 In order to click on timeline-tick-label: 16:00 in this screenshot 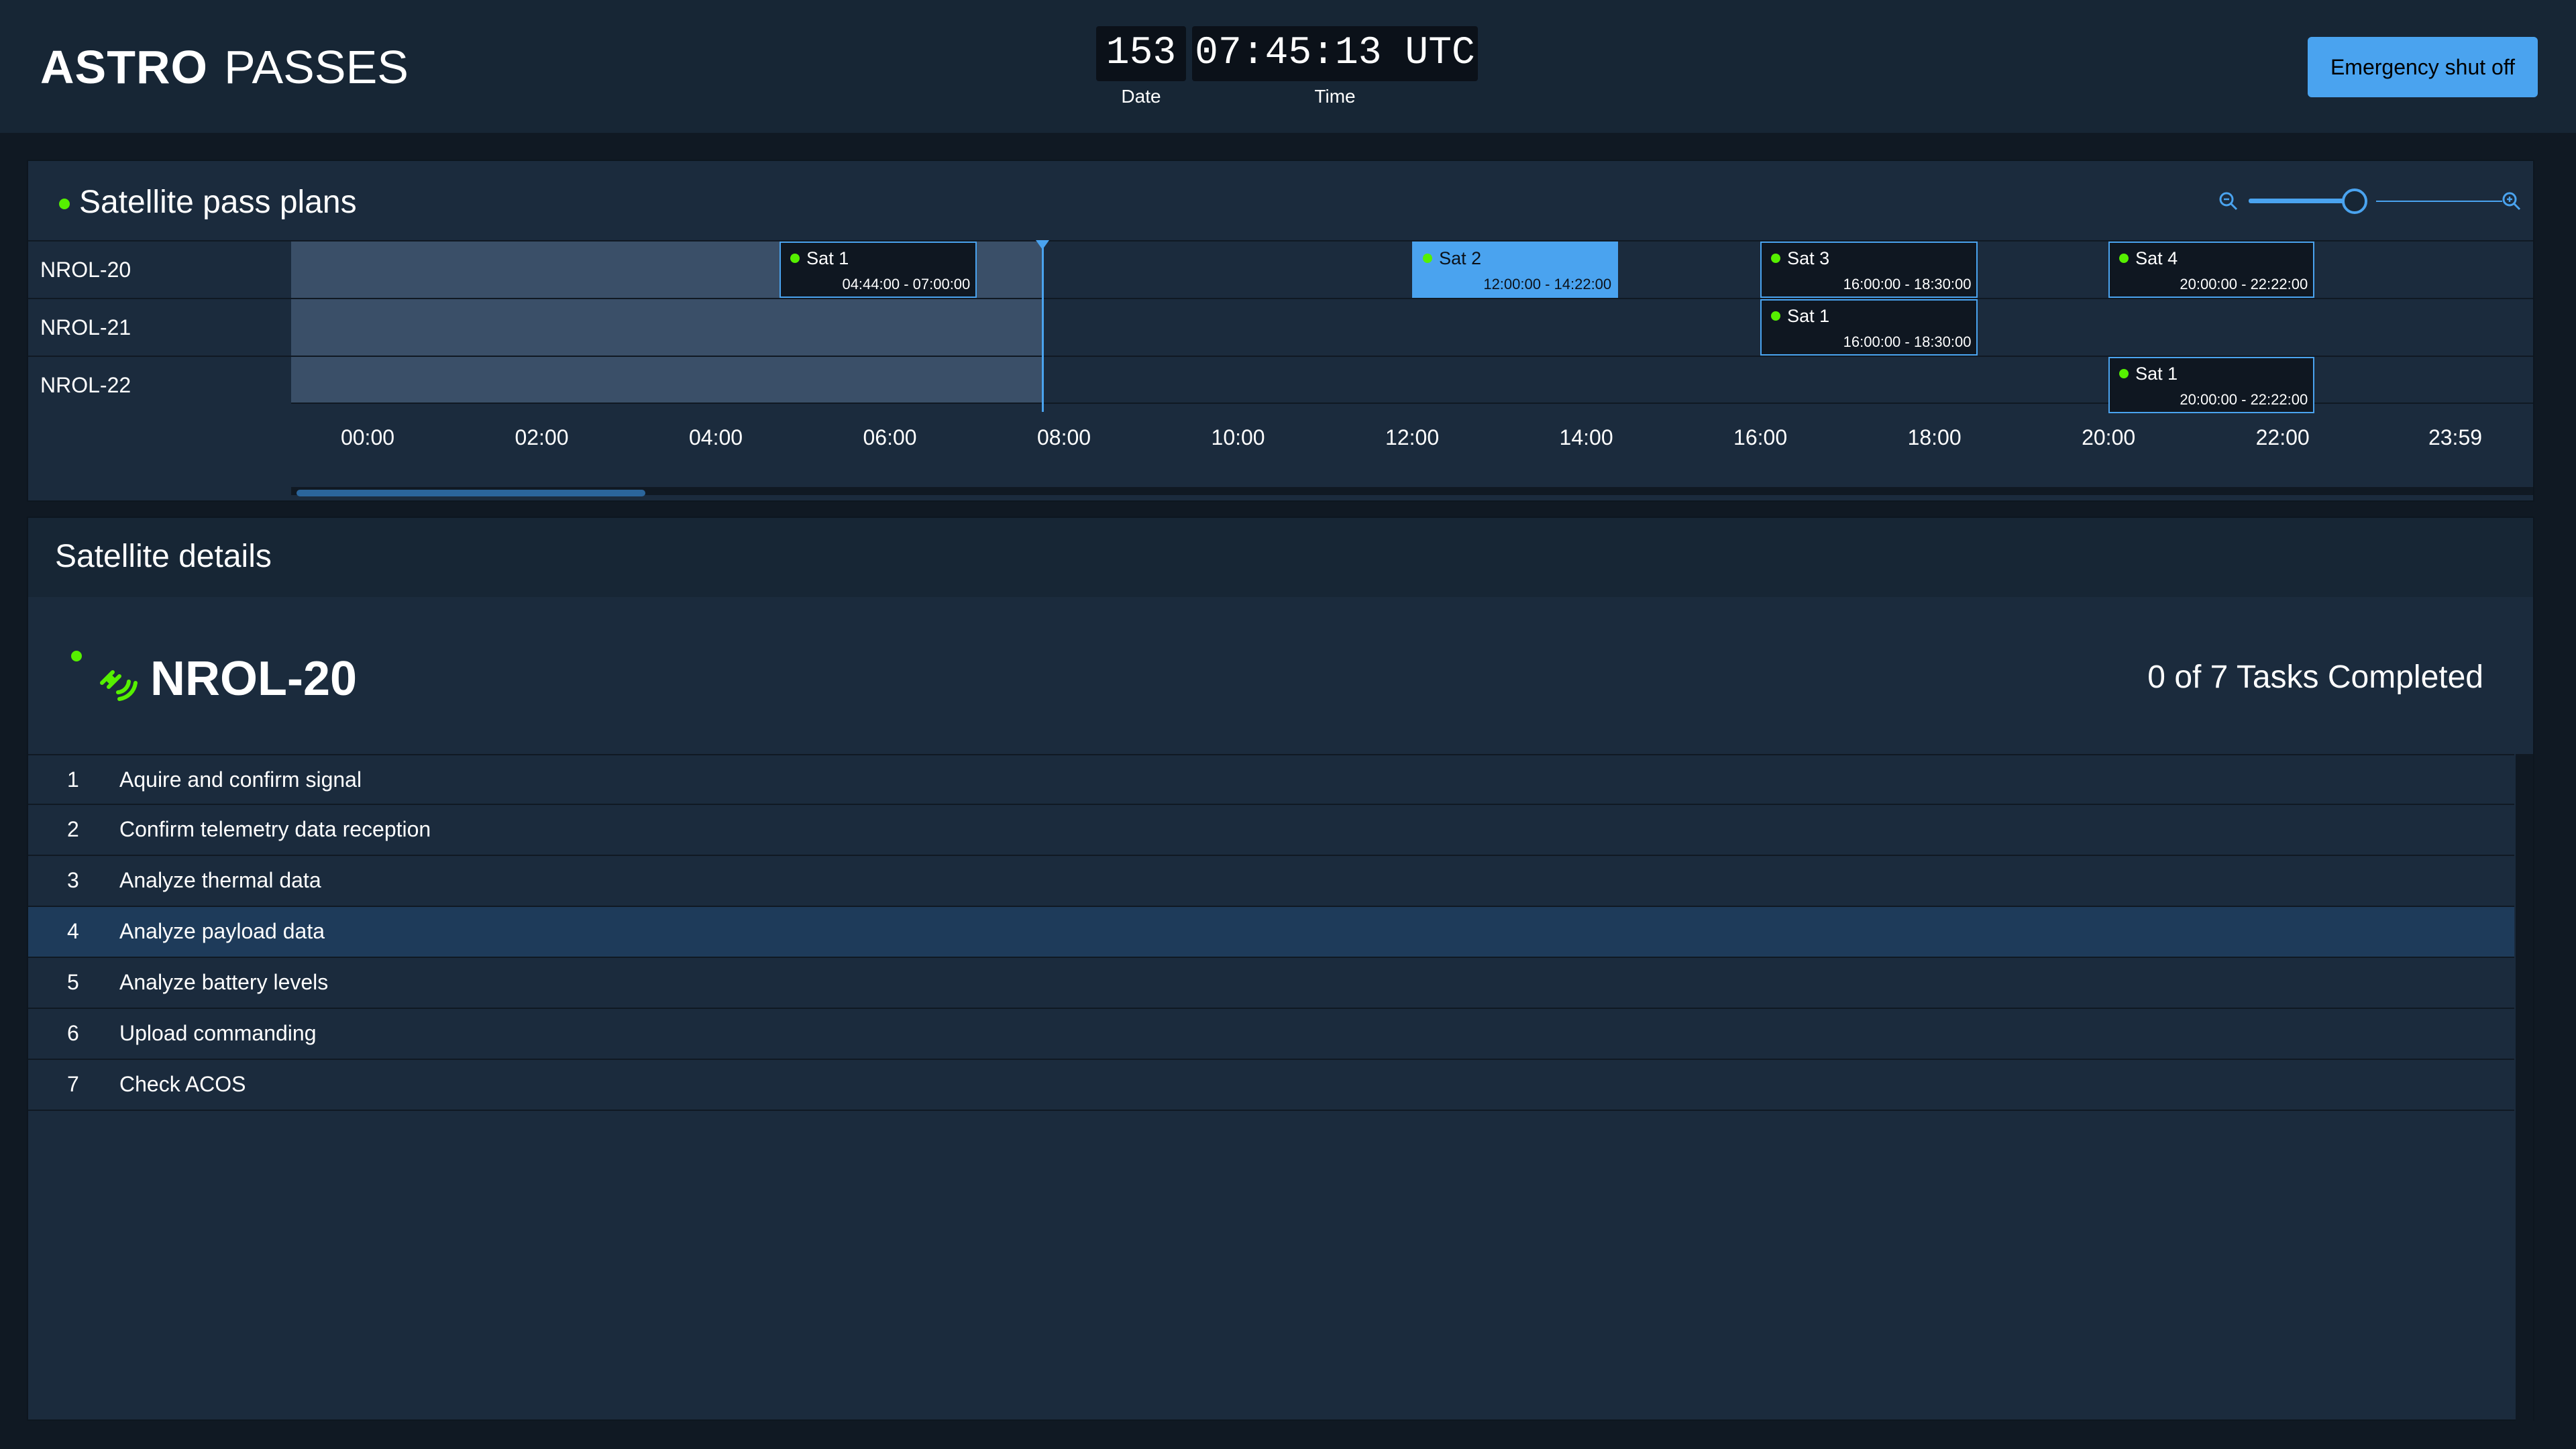, I will do `click(1760, 437)`.